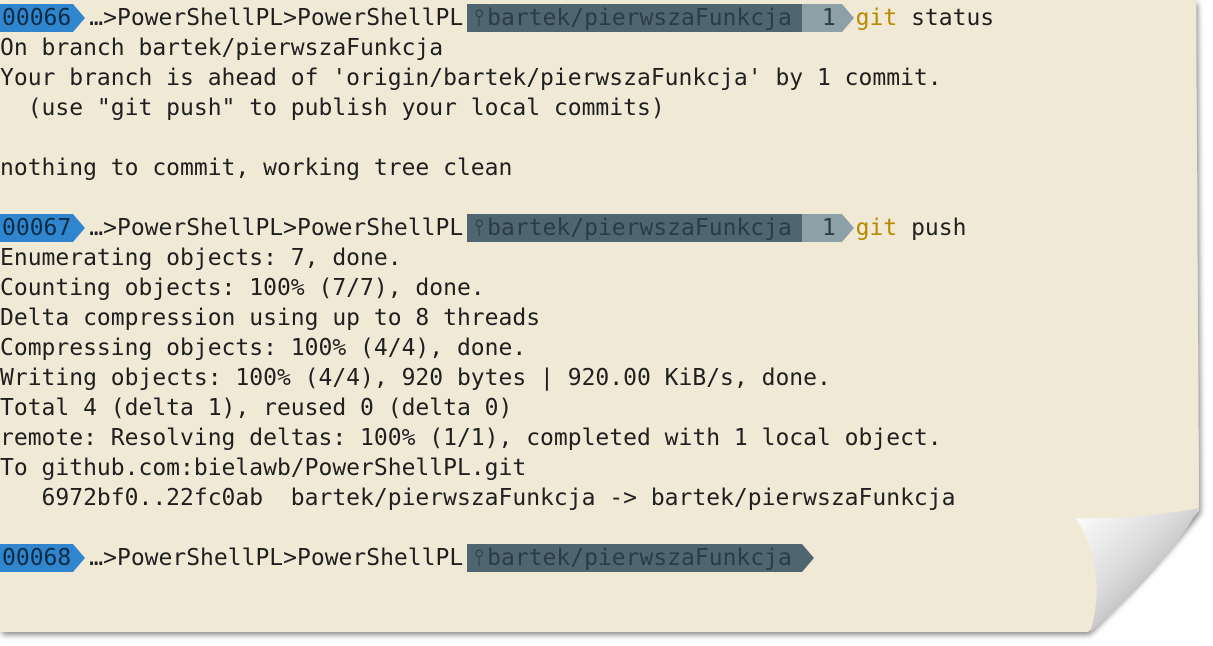  I want to click on history-number: 00067, so click(43, 228).